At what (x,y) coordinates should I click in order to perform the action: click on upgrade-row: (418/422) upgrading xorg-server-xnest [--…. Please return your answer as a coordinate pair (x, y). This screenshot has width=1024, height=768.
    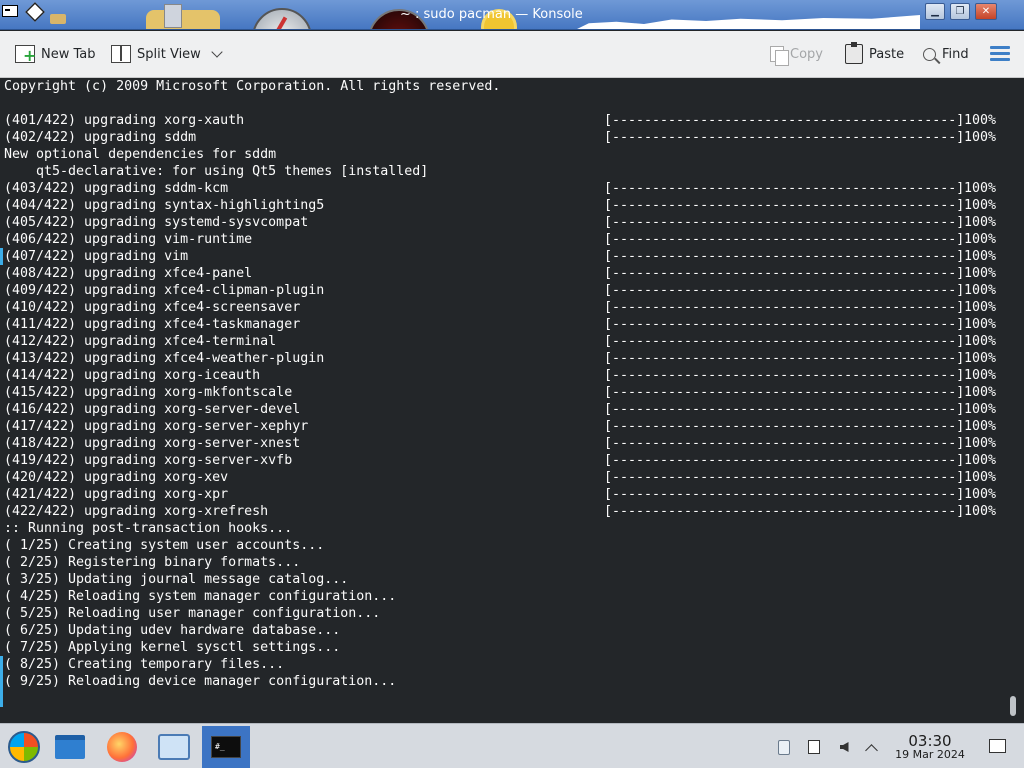
    Looking at the image, I should click on (500, 443).